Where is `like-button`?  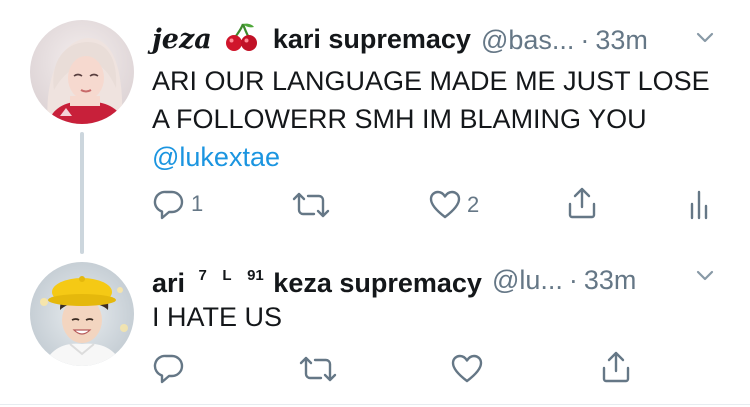
like-button is located at coordinates (467, 369).